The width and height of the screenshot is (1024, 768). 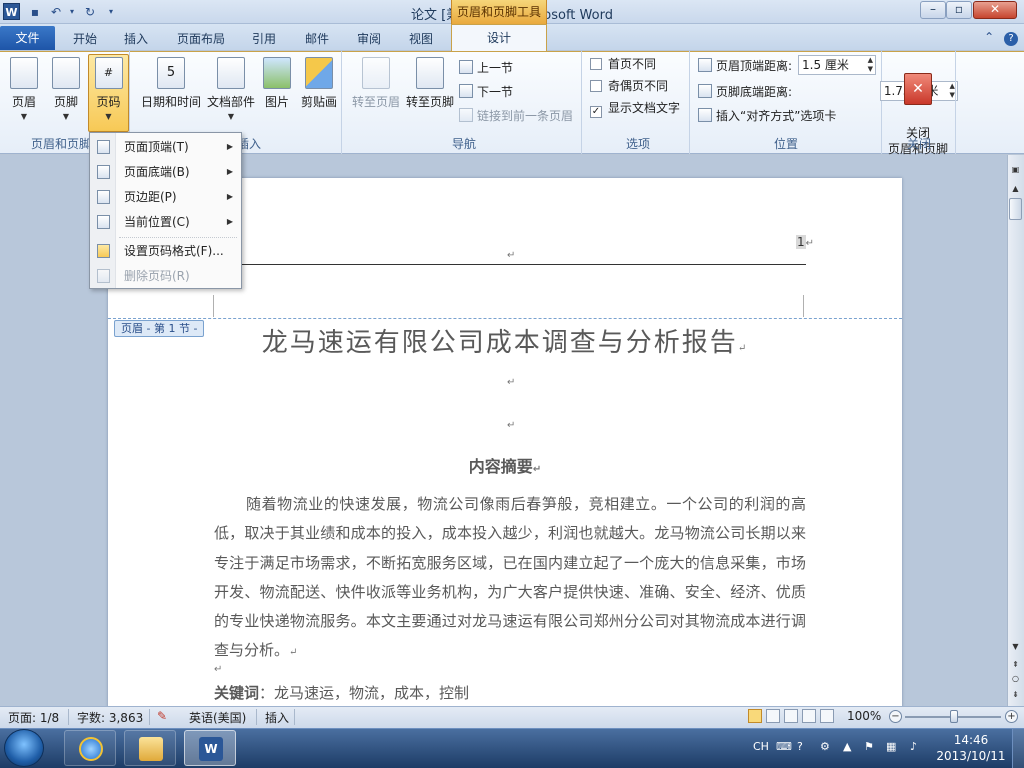 What do you see at coordinates (237, 693) in the screenshot?
I see `keywords-label: 关键词` at bounding box center [237, 693].